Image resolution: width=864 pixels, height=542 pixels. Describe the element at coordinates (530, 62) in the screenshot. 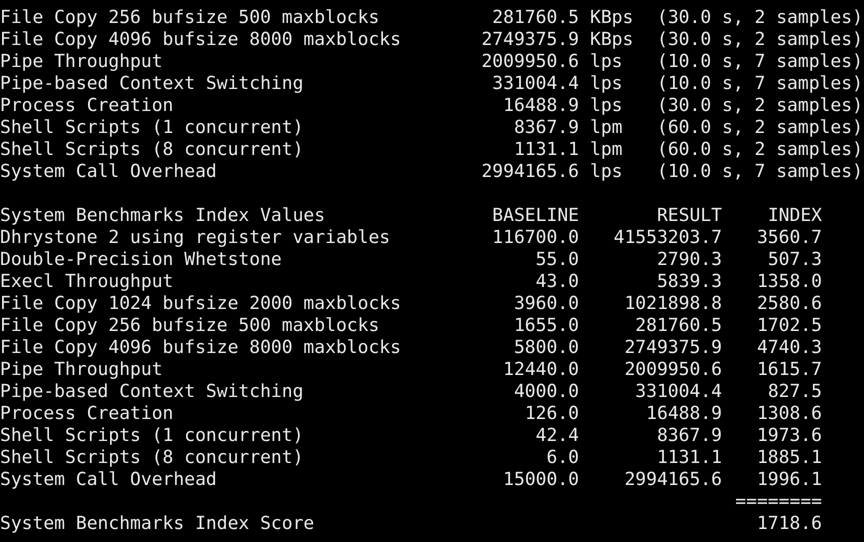

I see `benchmark-value: 2009950.6` at that location.